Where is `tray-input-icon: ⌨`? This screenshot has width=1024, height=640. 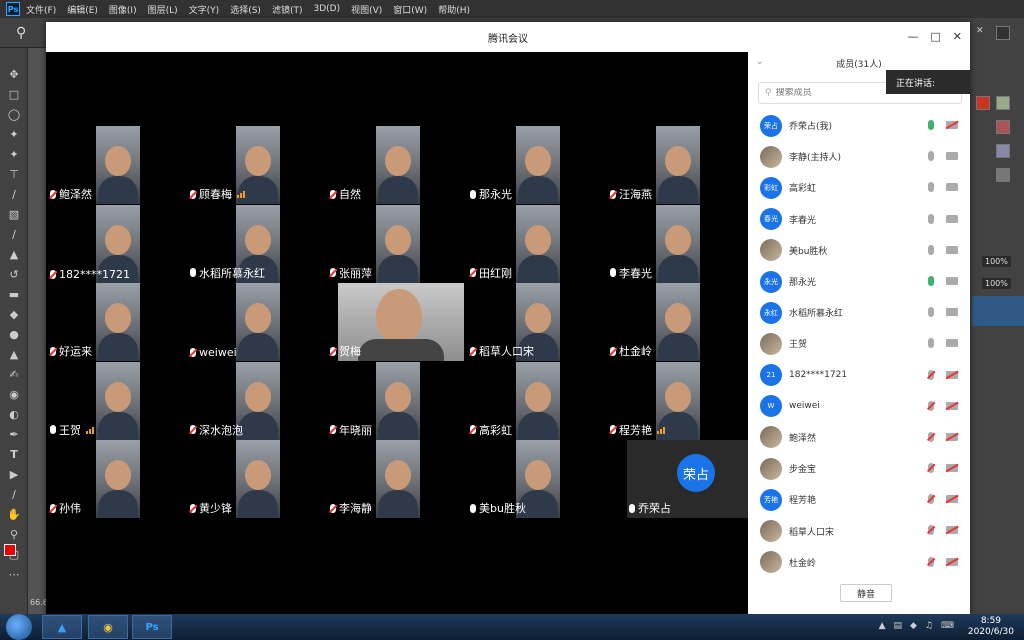
tray-input-icon: ⌨ is located at coordinates (947, 626).